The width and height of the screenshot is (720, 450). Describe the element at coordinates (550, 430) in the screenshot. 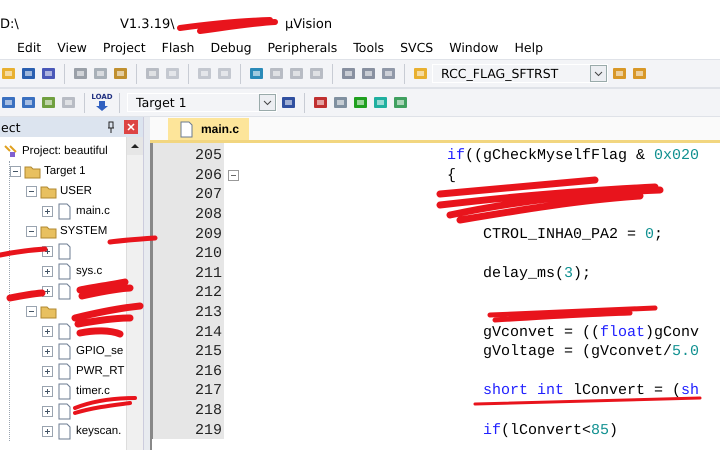

I see `code-line: if(lConvert<85)` at that location.